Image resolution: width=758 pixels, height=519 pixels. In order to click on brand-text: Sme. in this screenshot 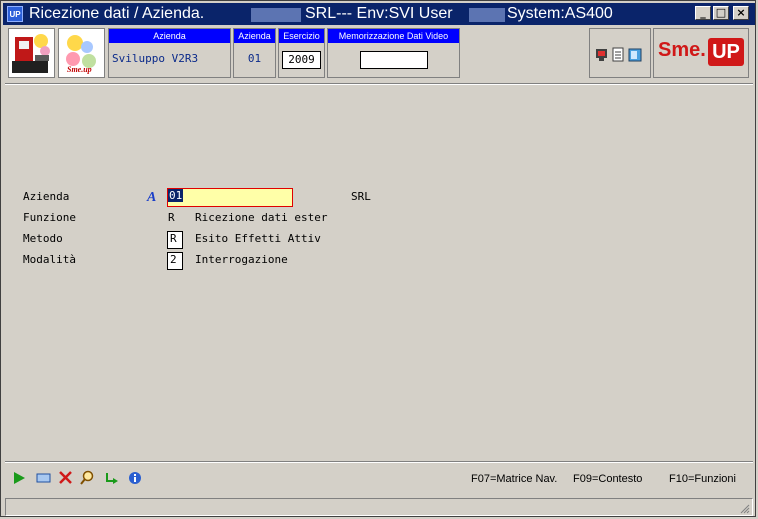, I will do `click(682, 50)`.